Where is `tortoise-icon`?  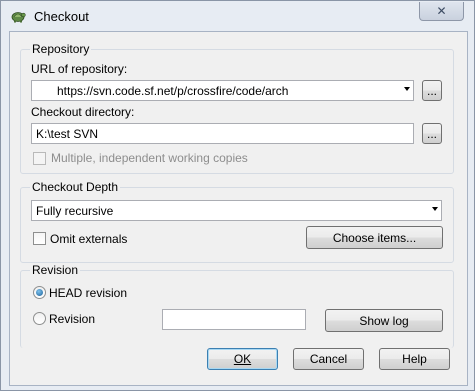 tortoise-icon is located at coordinates (18, 17).